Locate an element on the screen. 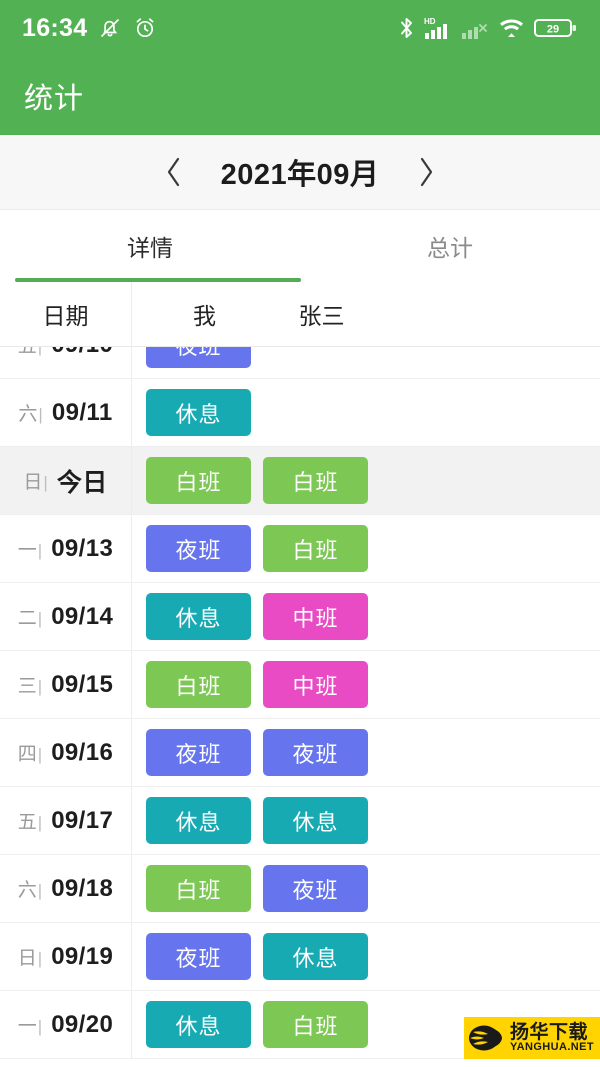 The height and width of the screenshot is (1067, 600). row-shift-group: 白班 夜班 is located at coordinates (366, 888).